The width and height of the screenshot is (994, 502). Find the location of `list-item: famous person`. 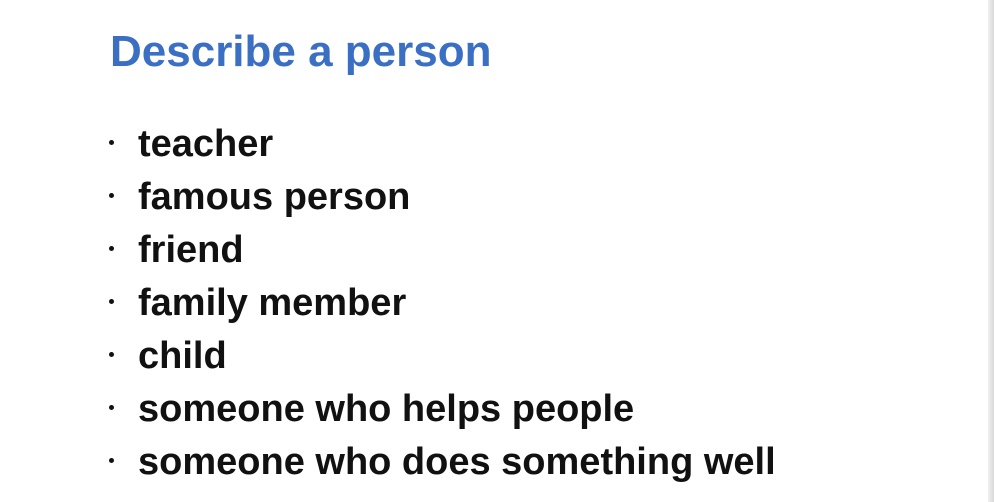

list-item: famous person is located at coordinates (440, 197).